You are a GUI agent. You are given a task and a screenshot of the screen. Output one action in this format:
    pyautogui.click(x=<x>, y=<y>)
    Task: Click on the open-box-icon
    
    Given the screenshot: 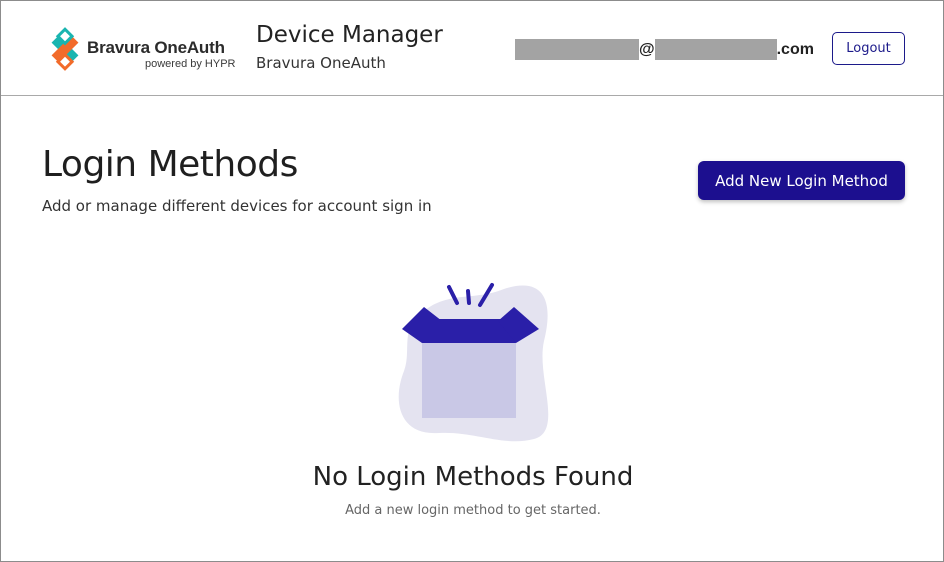 What is the action you would take?
    pyautogui.click(x=473, y=362)
    